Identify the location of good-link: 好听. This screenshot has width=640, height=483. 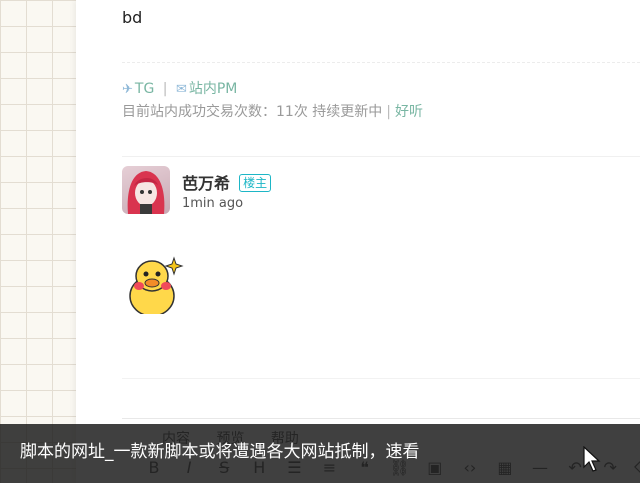
(409, 112).